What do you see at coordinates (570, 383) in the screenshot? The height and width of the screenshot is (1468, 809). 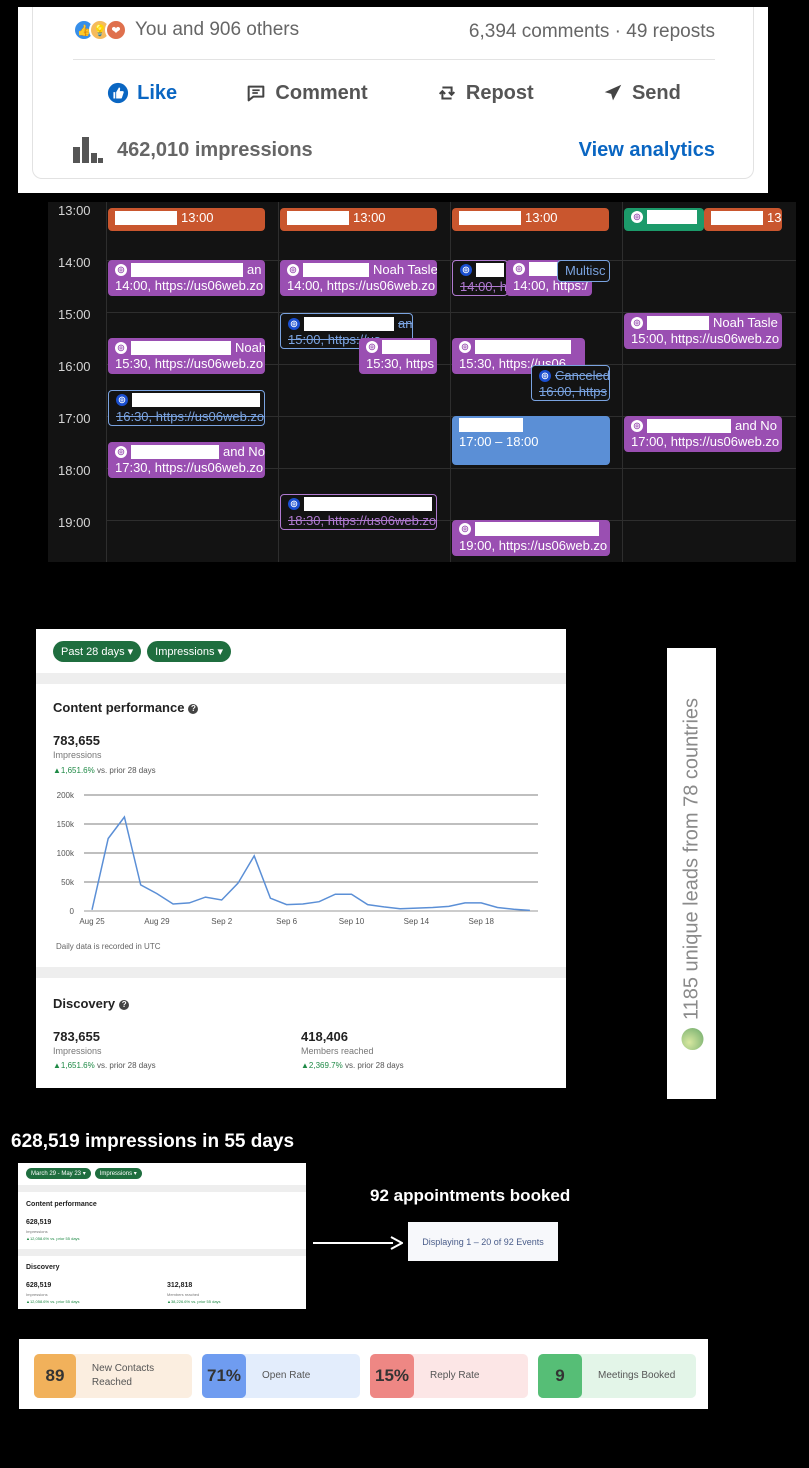 I see `calendar-event-canceled: ◎ Canceled 16:00, https` at bounding box center [570, 383].